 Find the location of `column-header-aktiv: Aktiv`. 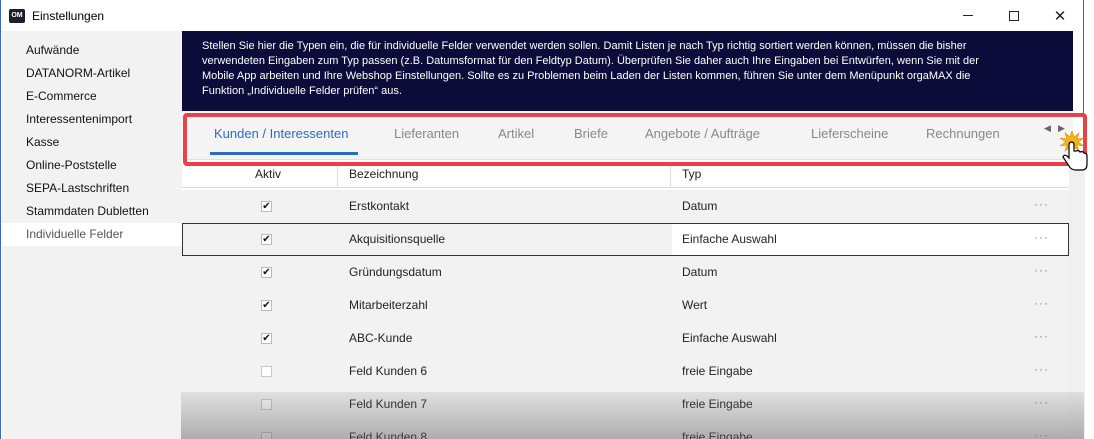

column-header-aktiv: Aktiv is located at coordinates (268, 174).